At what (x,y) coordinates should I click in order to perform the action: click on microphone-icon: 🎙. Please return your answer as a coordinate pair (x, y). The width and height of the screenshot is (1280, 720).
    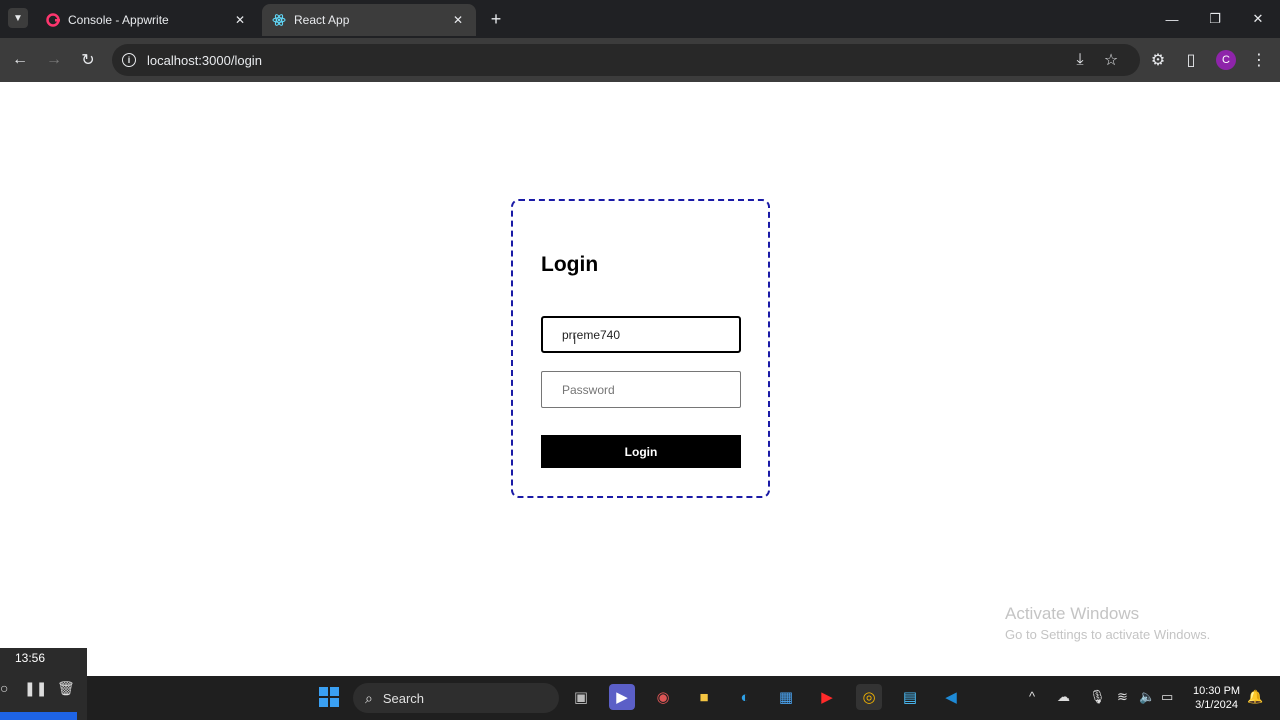
    Looking at the image, I should click on (1097, 697).